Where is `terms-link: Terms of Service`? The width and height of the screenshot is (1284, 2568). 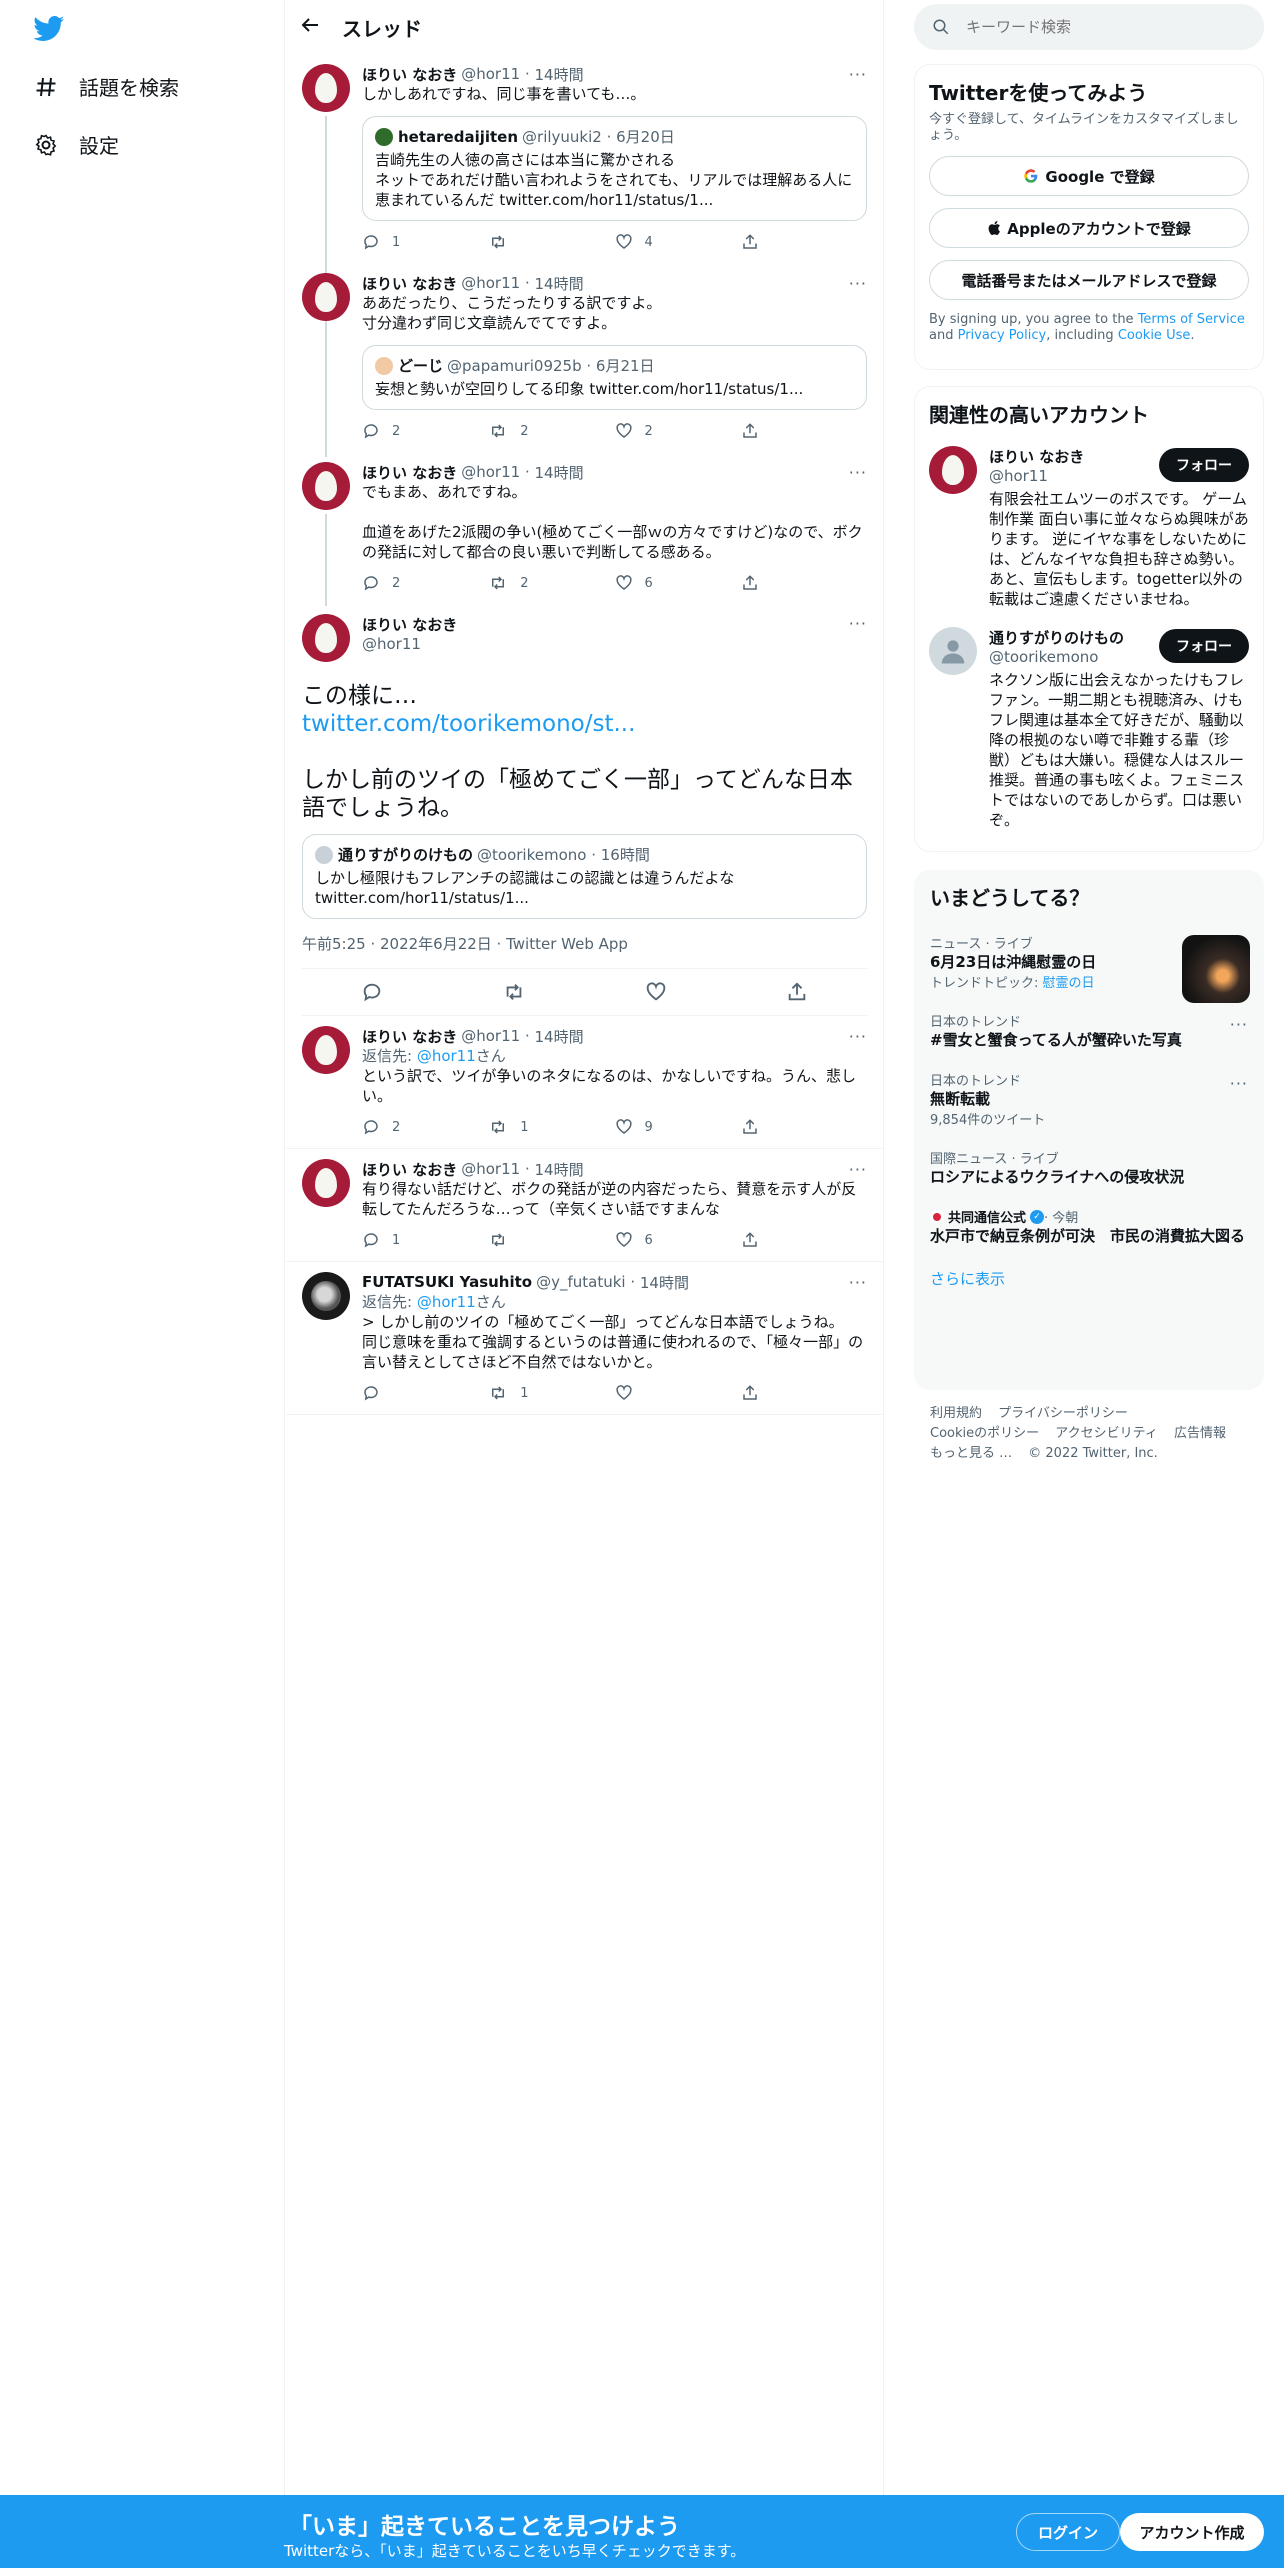 terms-link: Terms of Service is located at coordinates (1191, 319).